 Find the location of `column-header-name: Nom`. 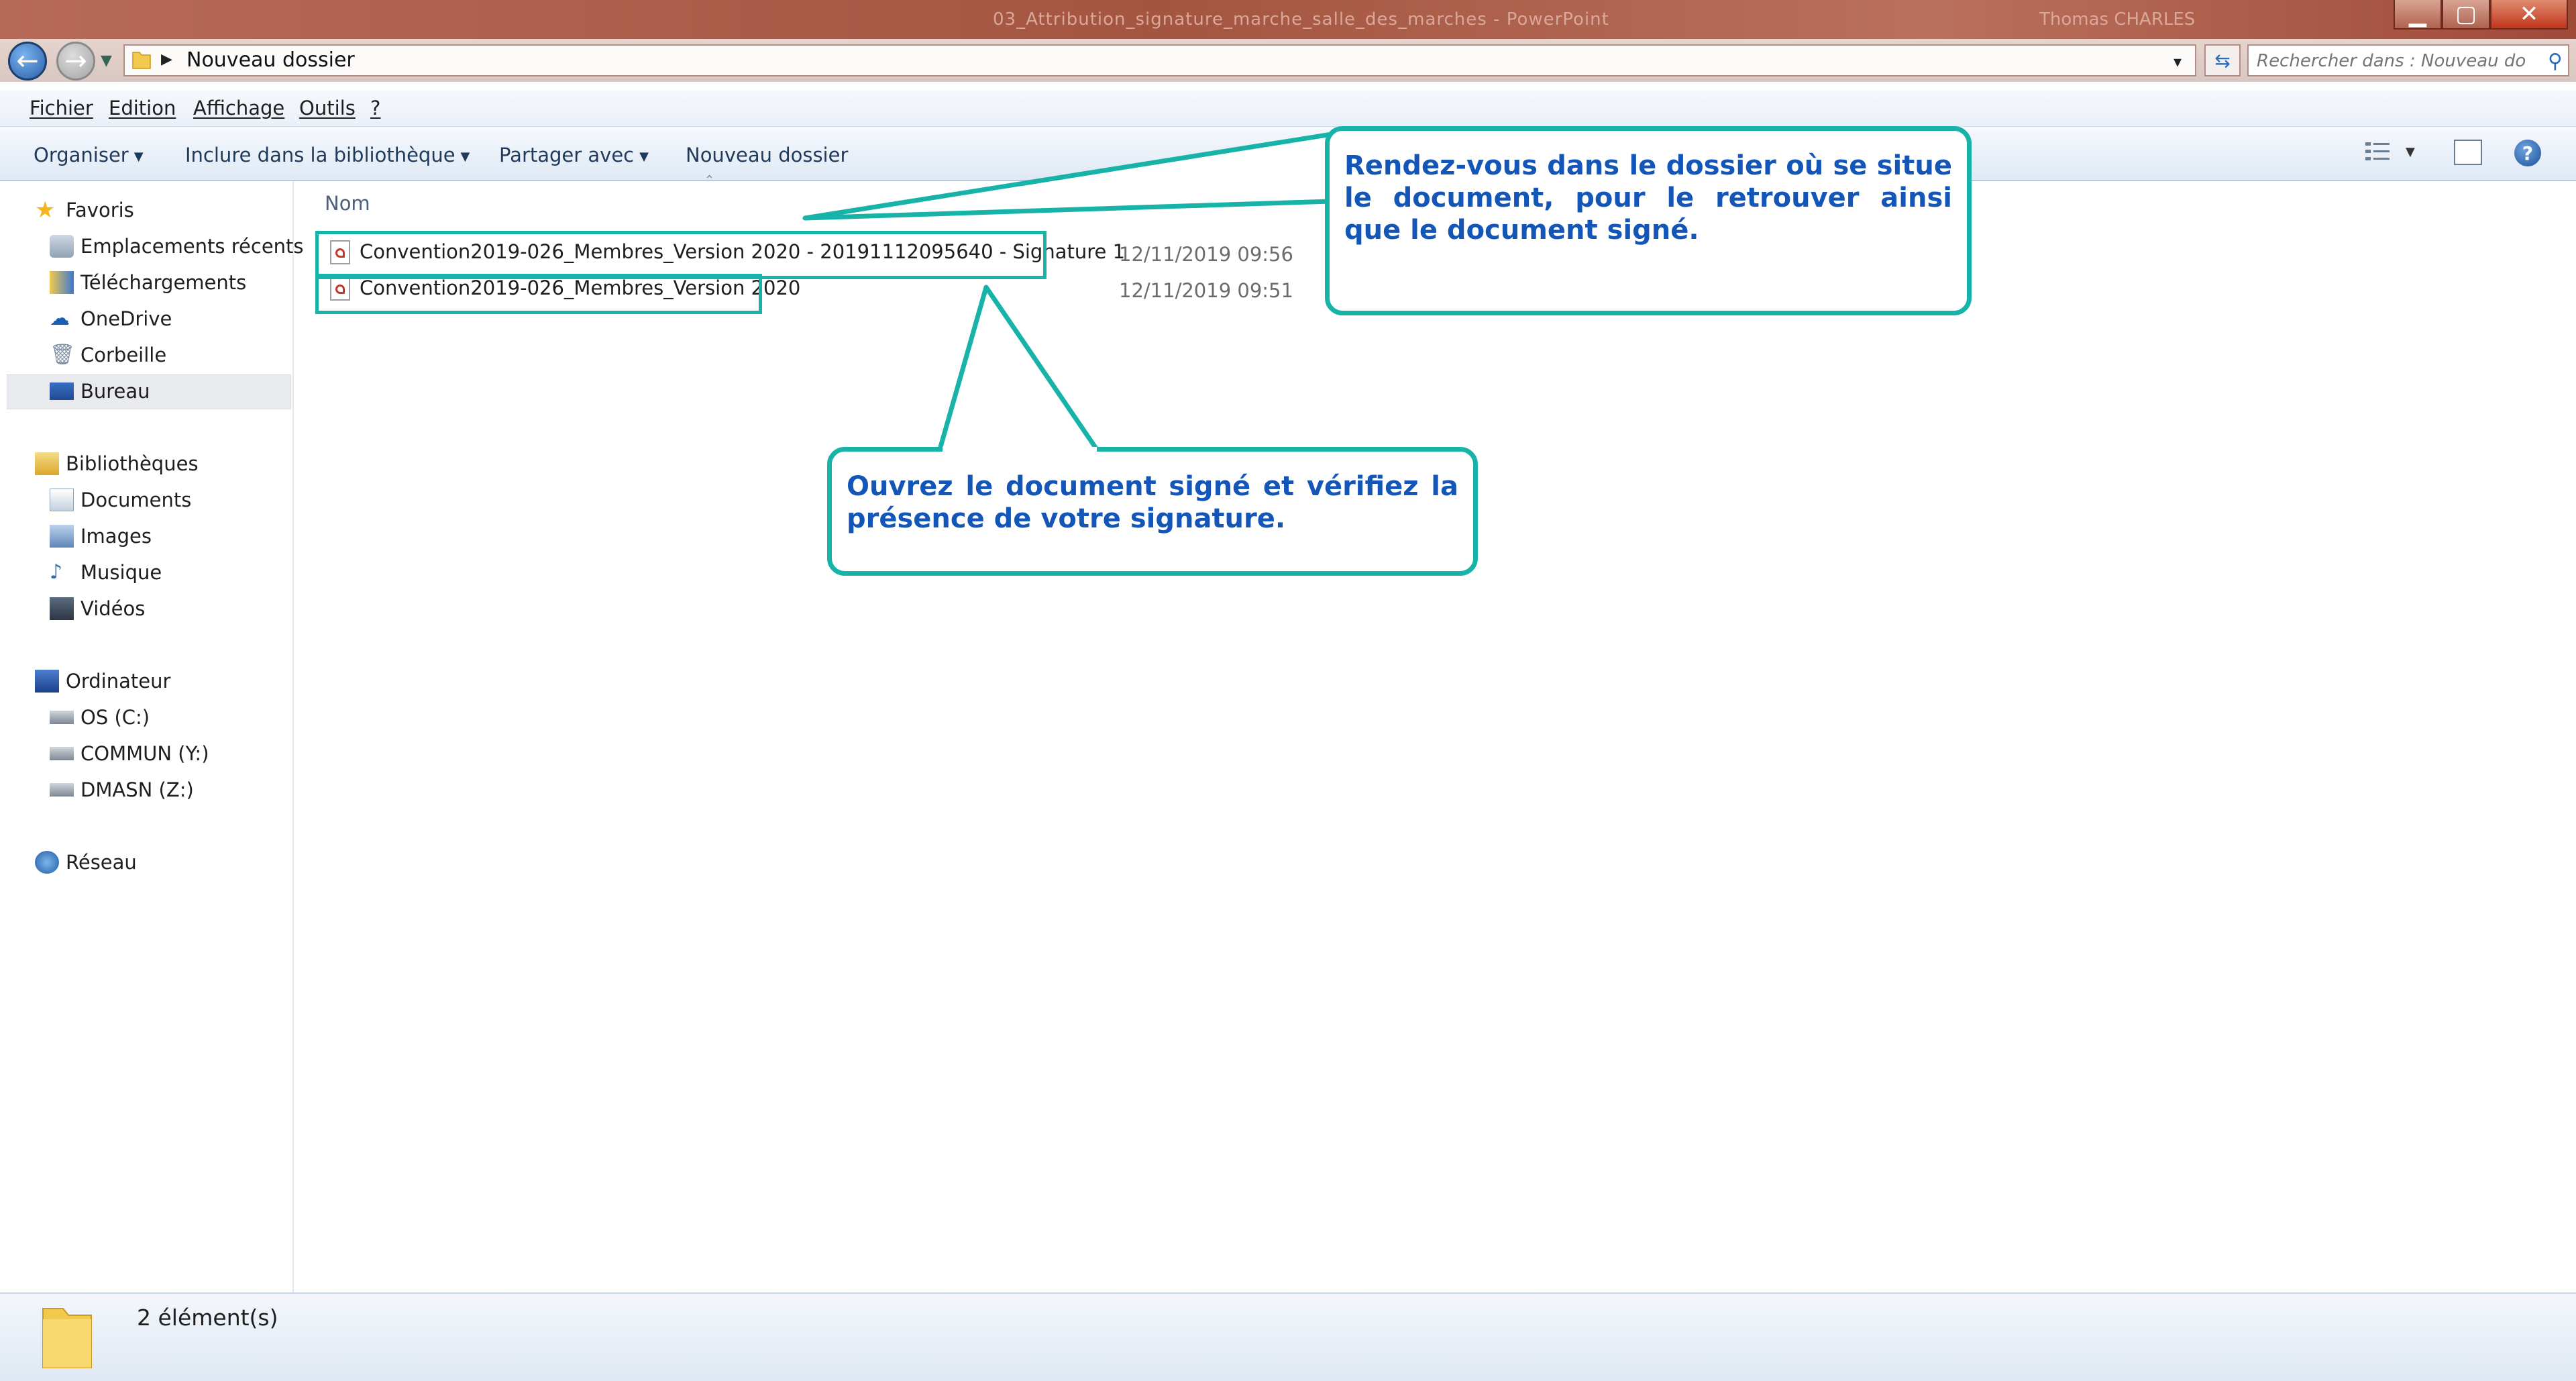

column-header-name: Nom is located at coordinates (347, 203).